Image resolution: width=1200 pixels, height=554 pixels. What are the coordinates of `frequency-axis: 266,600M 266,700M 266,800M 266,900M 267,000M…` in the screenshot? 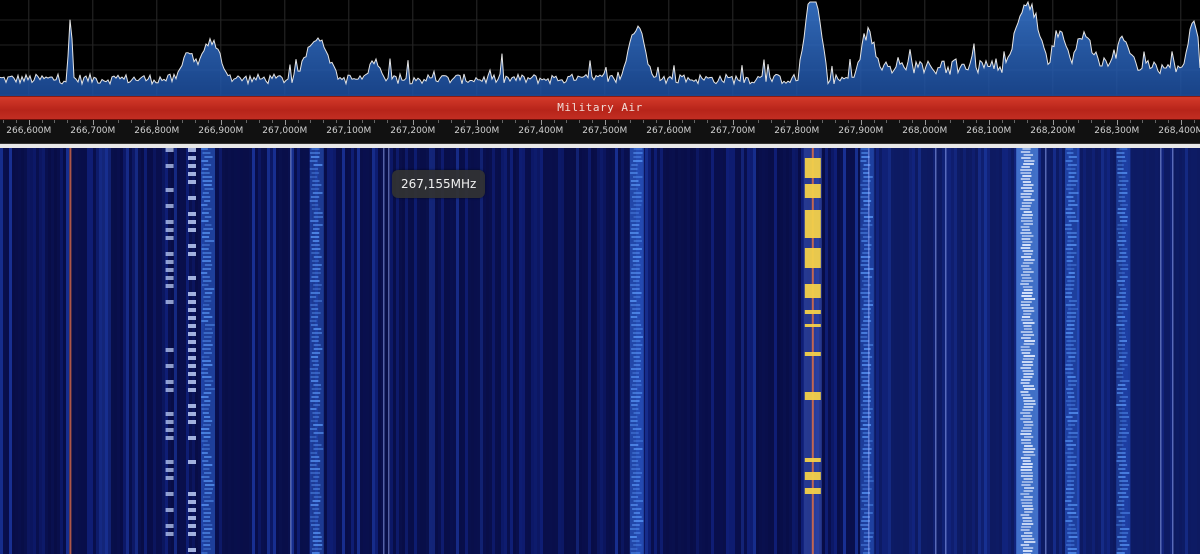 It's located at (600, 132).